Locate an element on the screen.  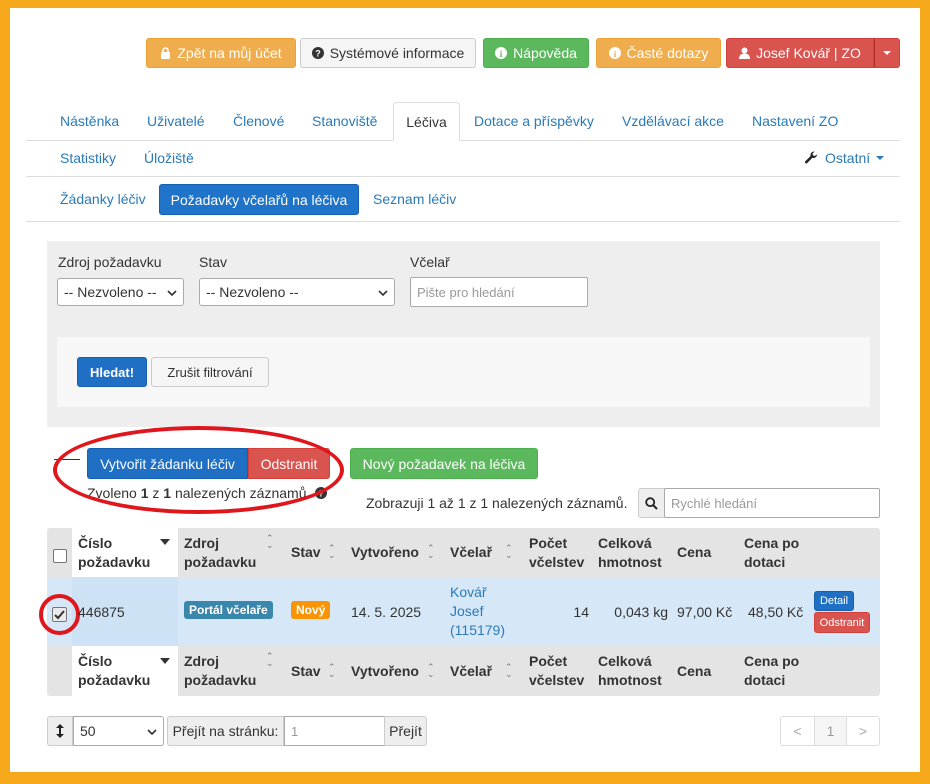
cancel-filter-button: Zrušit filtrování is located at coordinates (210, 372).